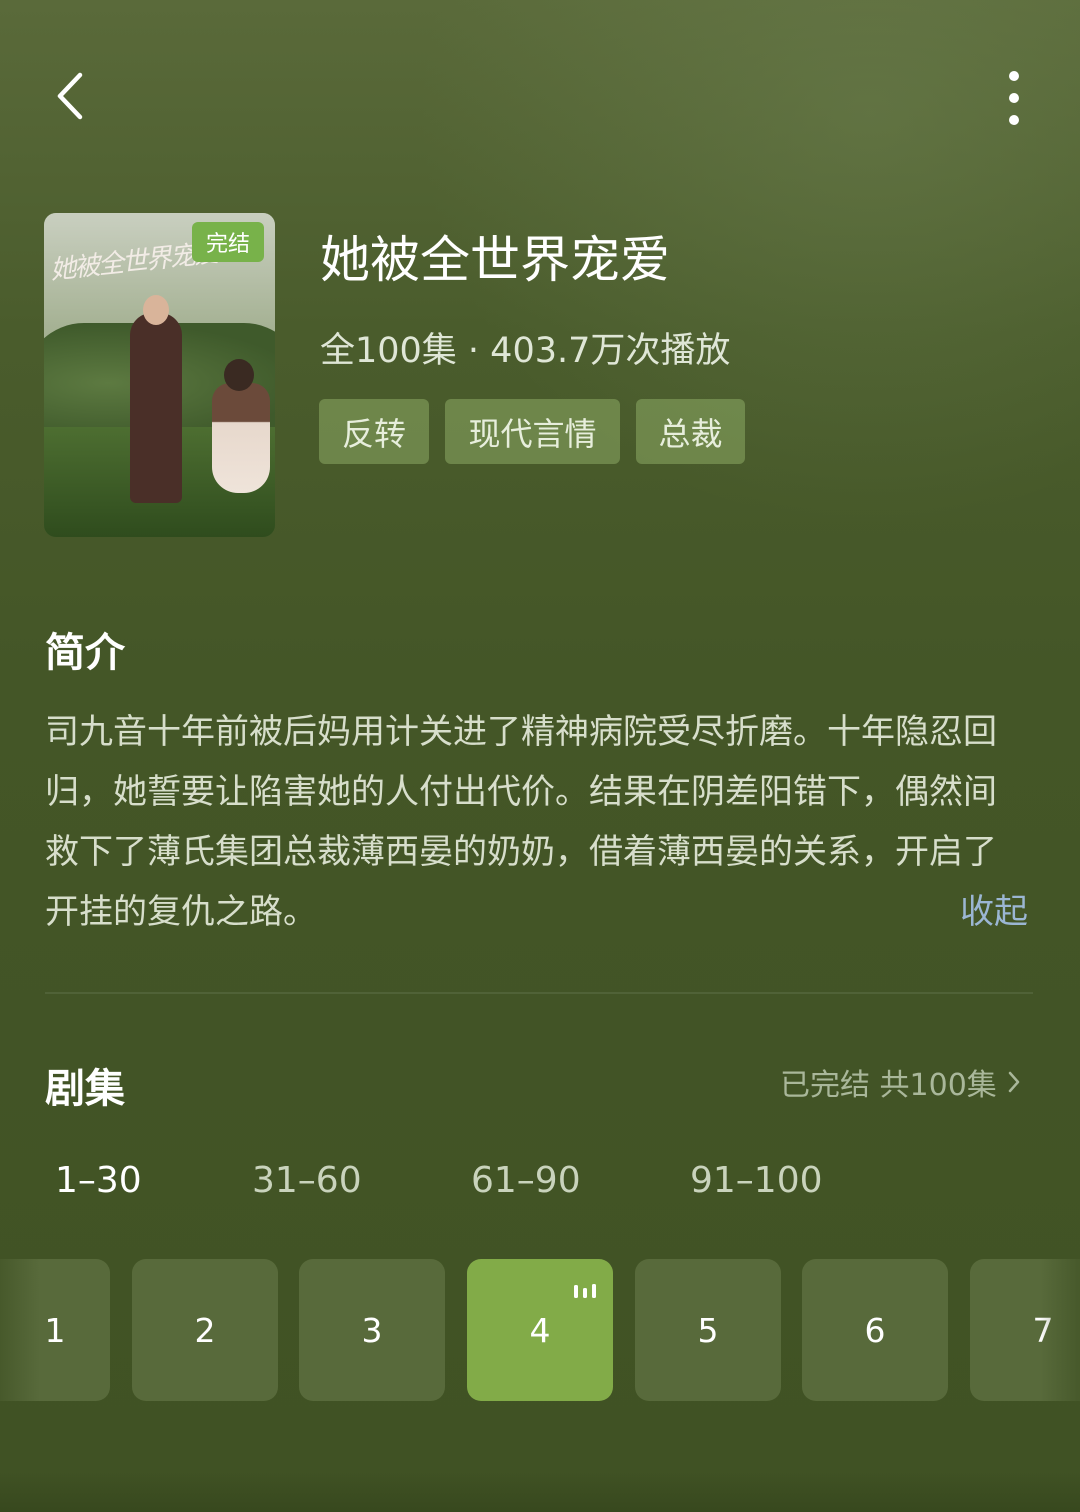 This screenshot has width=1080, height=1512. I want to click on episode-number: 3, so click(372, 1330).